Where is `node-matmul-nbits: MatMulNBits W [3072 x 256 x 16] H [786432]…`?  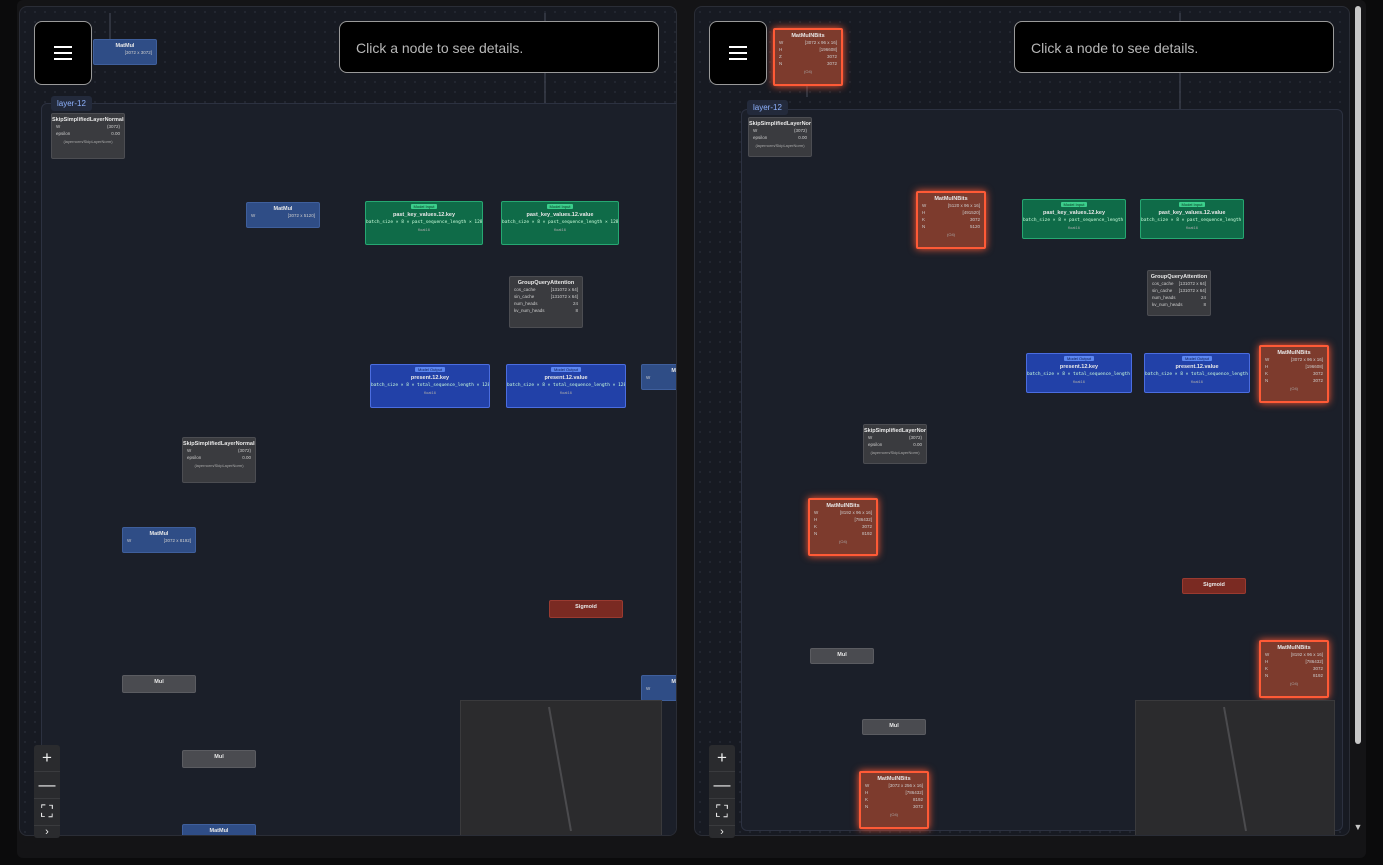 node-matmul-nbits: MatMulNBits W [3072 x 256 x 16] H [786432]… is located at coordinates (894, 800).